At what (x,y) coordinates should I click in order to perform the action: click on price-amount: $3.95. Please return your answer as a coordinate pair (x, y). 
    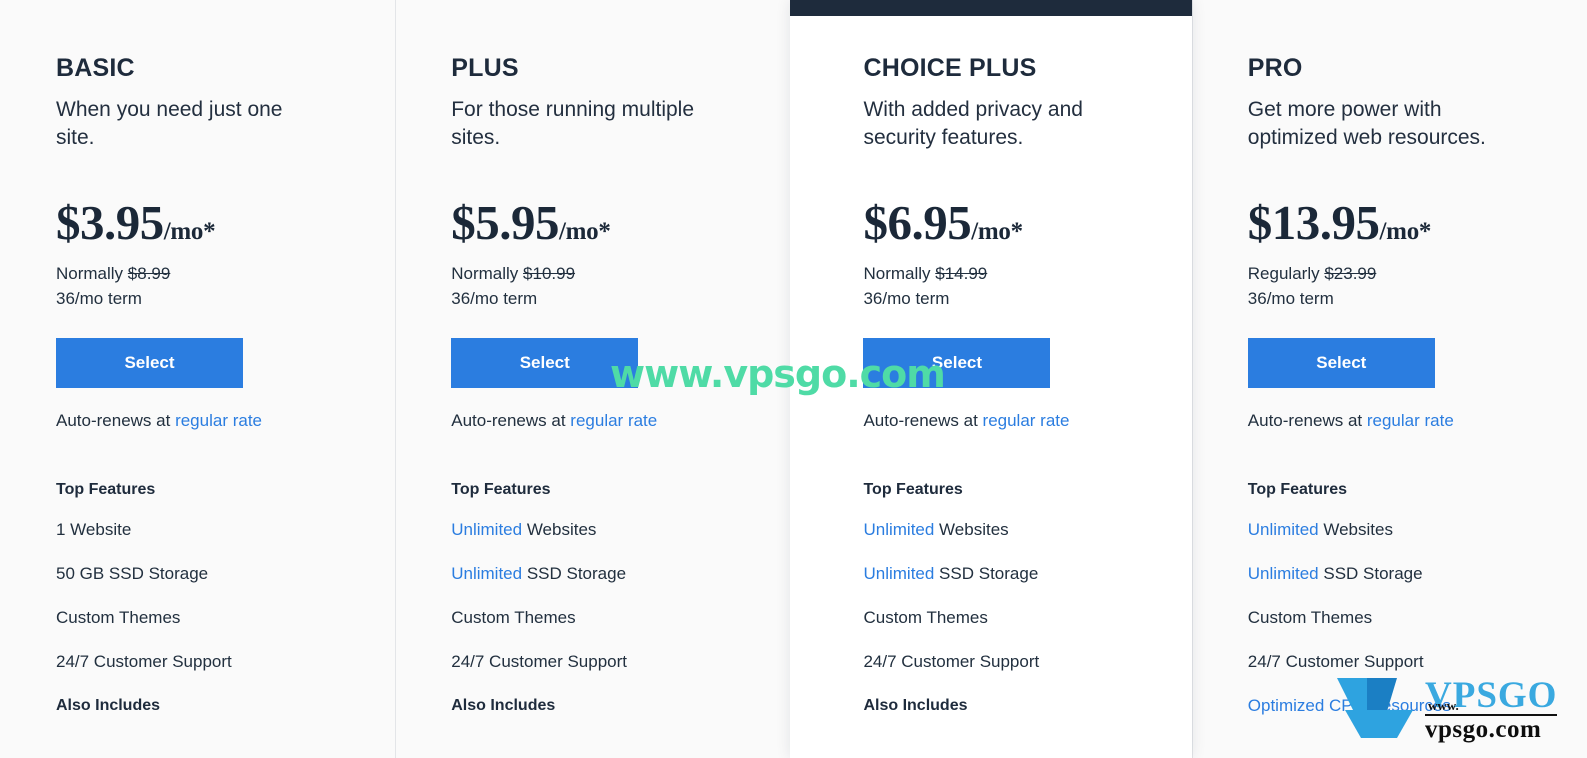
    Looking at the image, I should click on (110, 222).